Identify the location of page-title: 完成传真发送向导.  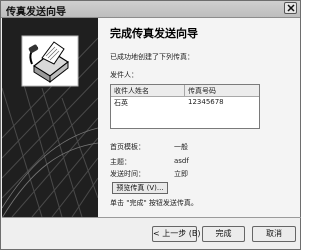
(154, 33).